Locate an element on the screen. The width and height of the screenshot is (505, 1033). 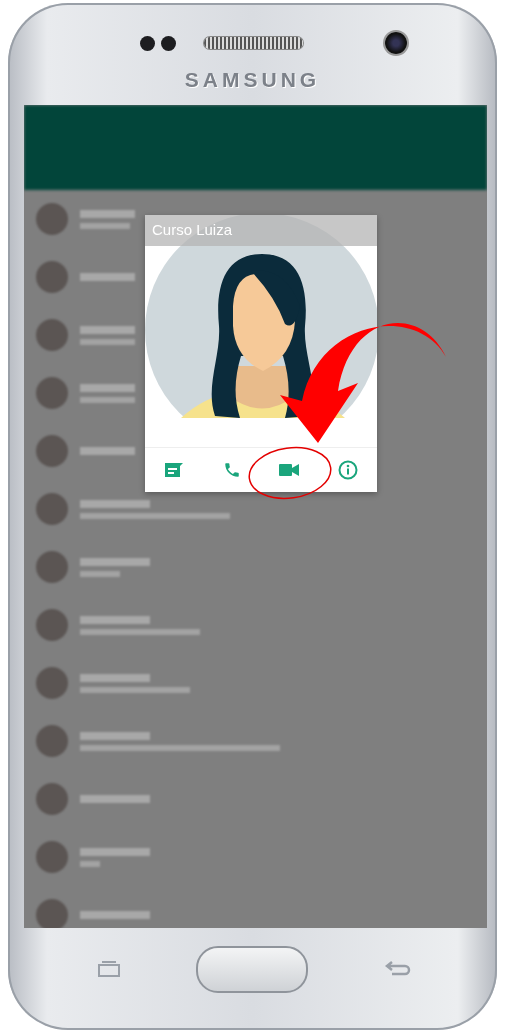
phone-icon is located at coordinates (231, 470).